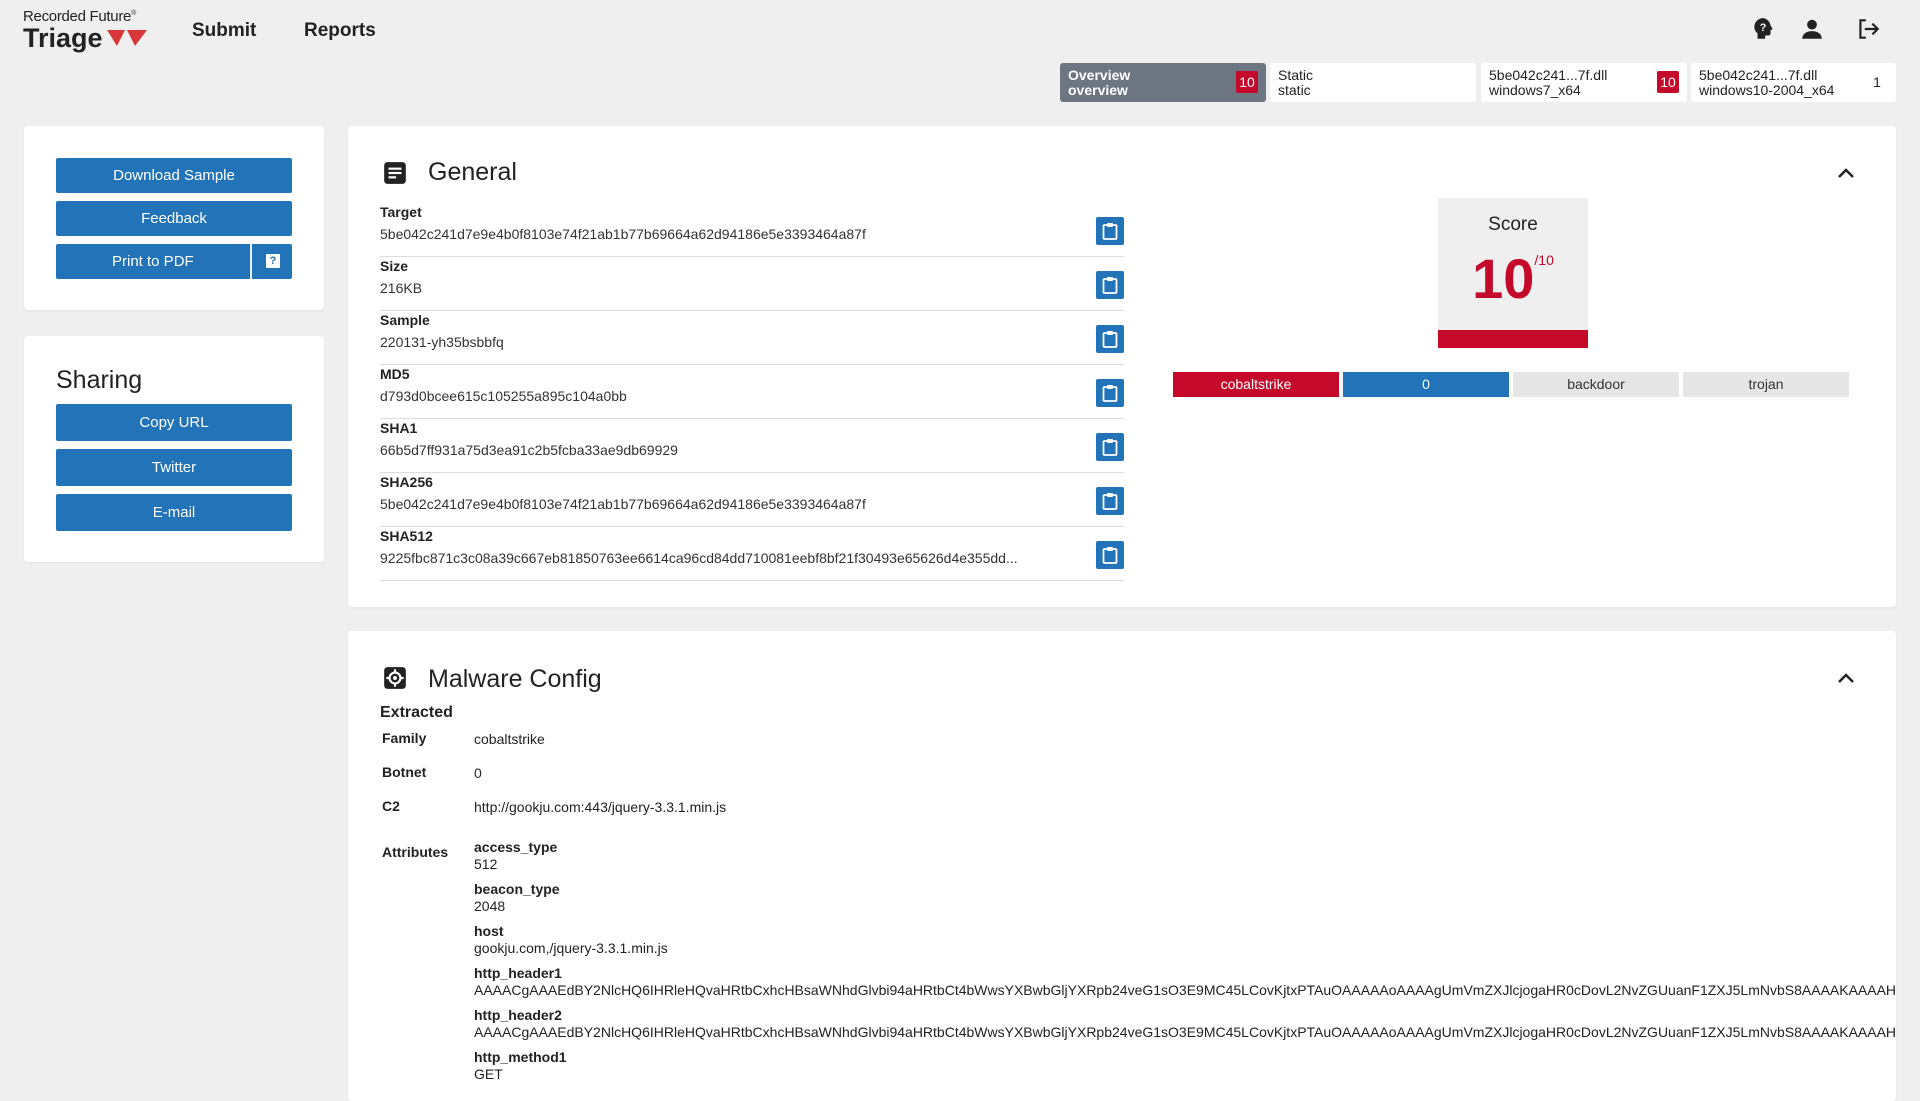  I want to click on sharing-title: Sharing, so click(99, 380).